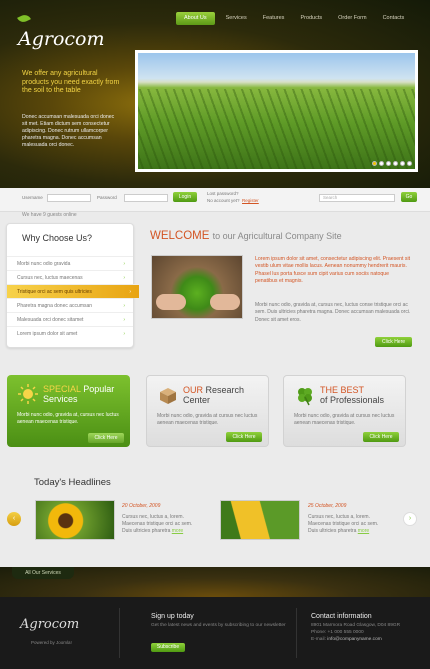 The height and width of the screenshot is (669, 430). I want to click on contact-email-row: E-mail: info@companyname.com, so click(346, 639).